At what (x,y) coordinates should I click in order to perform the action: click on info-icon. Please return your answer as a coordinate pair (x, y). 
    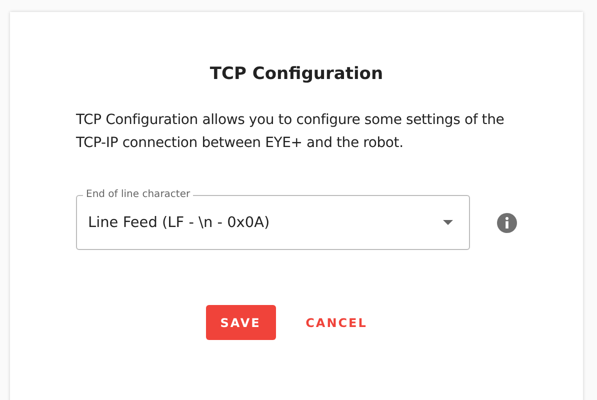
    Looking at the image, I should click on (507, 223).